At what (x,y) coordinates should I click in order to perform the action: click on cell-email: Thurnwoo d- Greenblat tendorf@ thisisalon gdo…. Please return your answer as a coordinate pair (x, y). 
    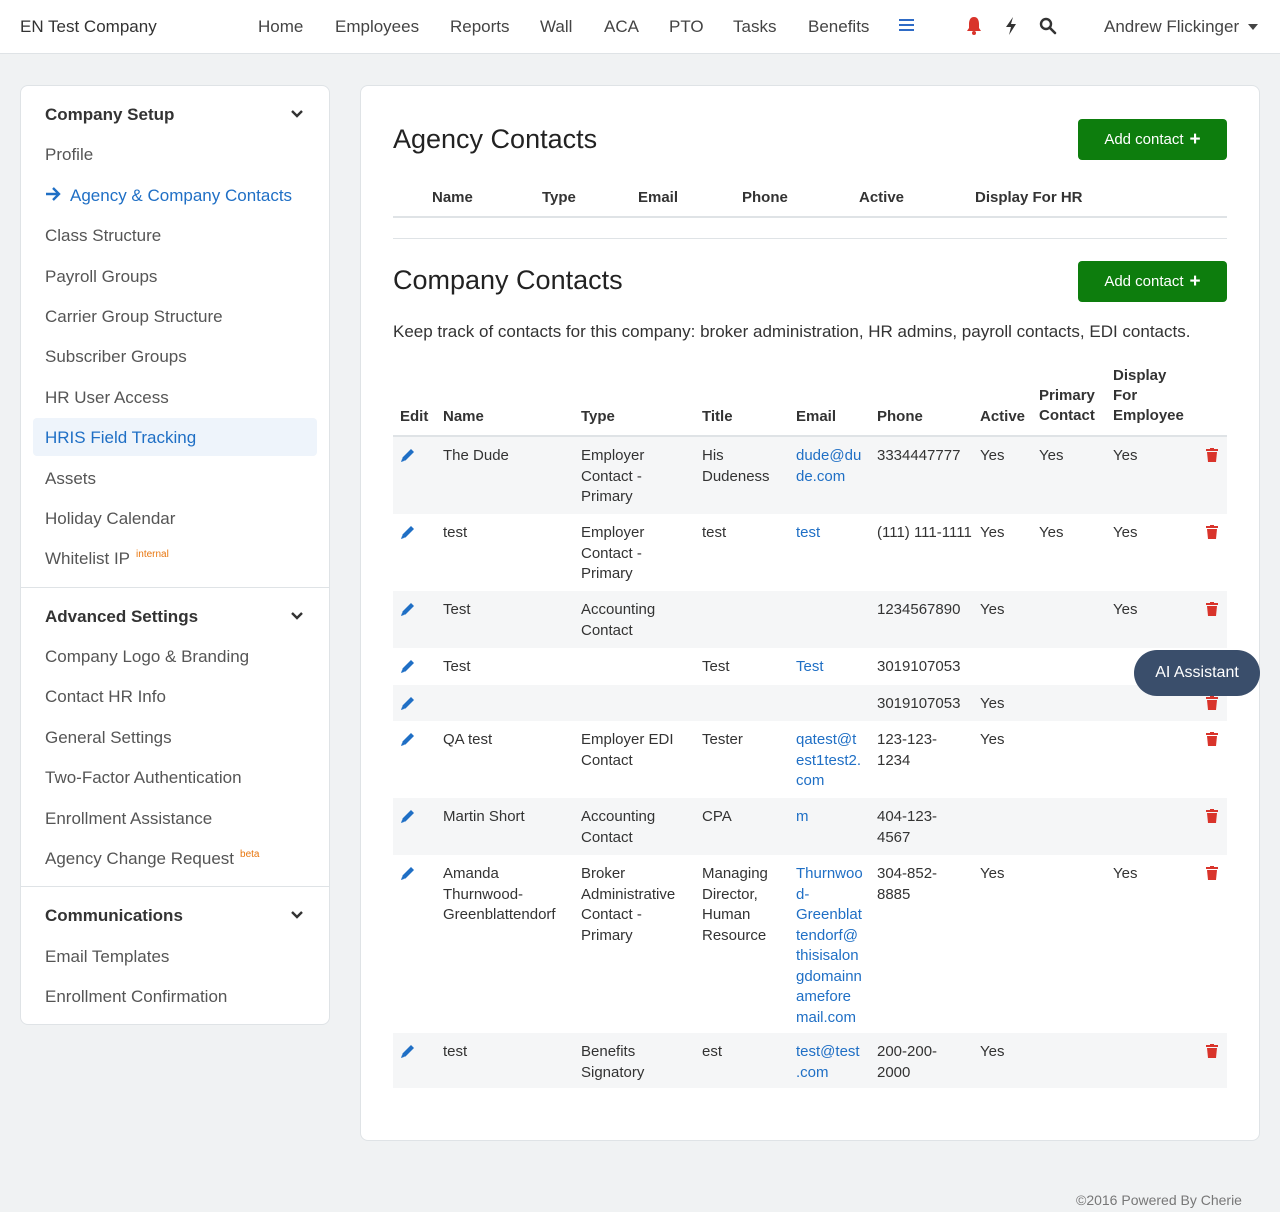
    Looking at the image, I should click on (829, 946).